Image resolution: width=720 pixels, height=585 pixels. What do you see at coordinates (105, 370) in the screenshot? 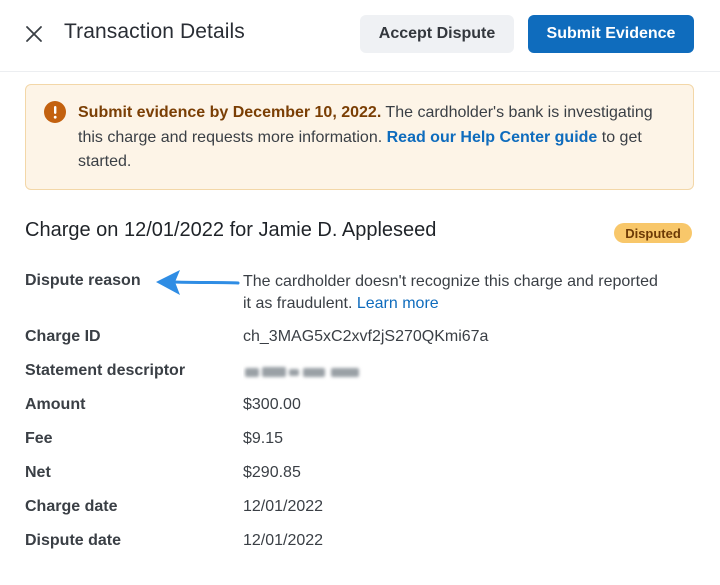
I see `statement-descriptor-label: Statement descriptor` at bounding box center [105, 370].